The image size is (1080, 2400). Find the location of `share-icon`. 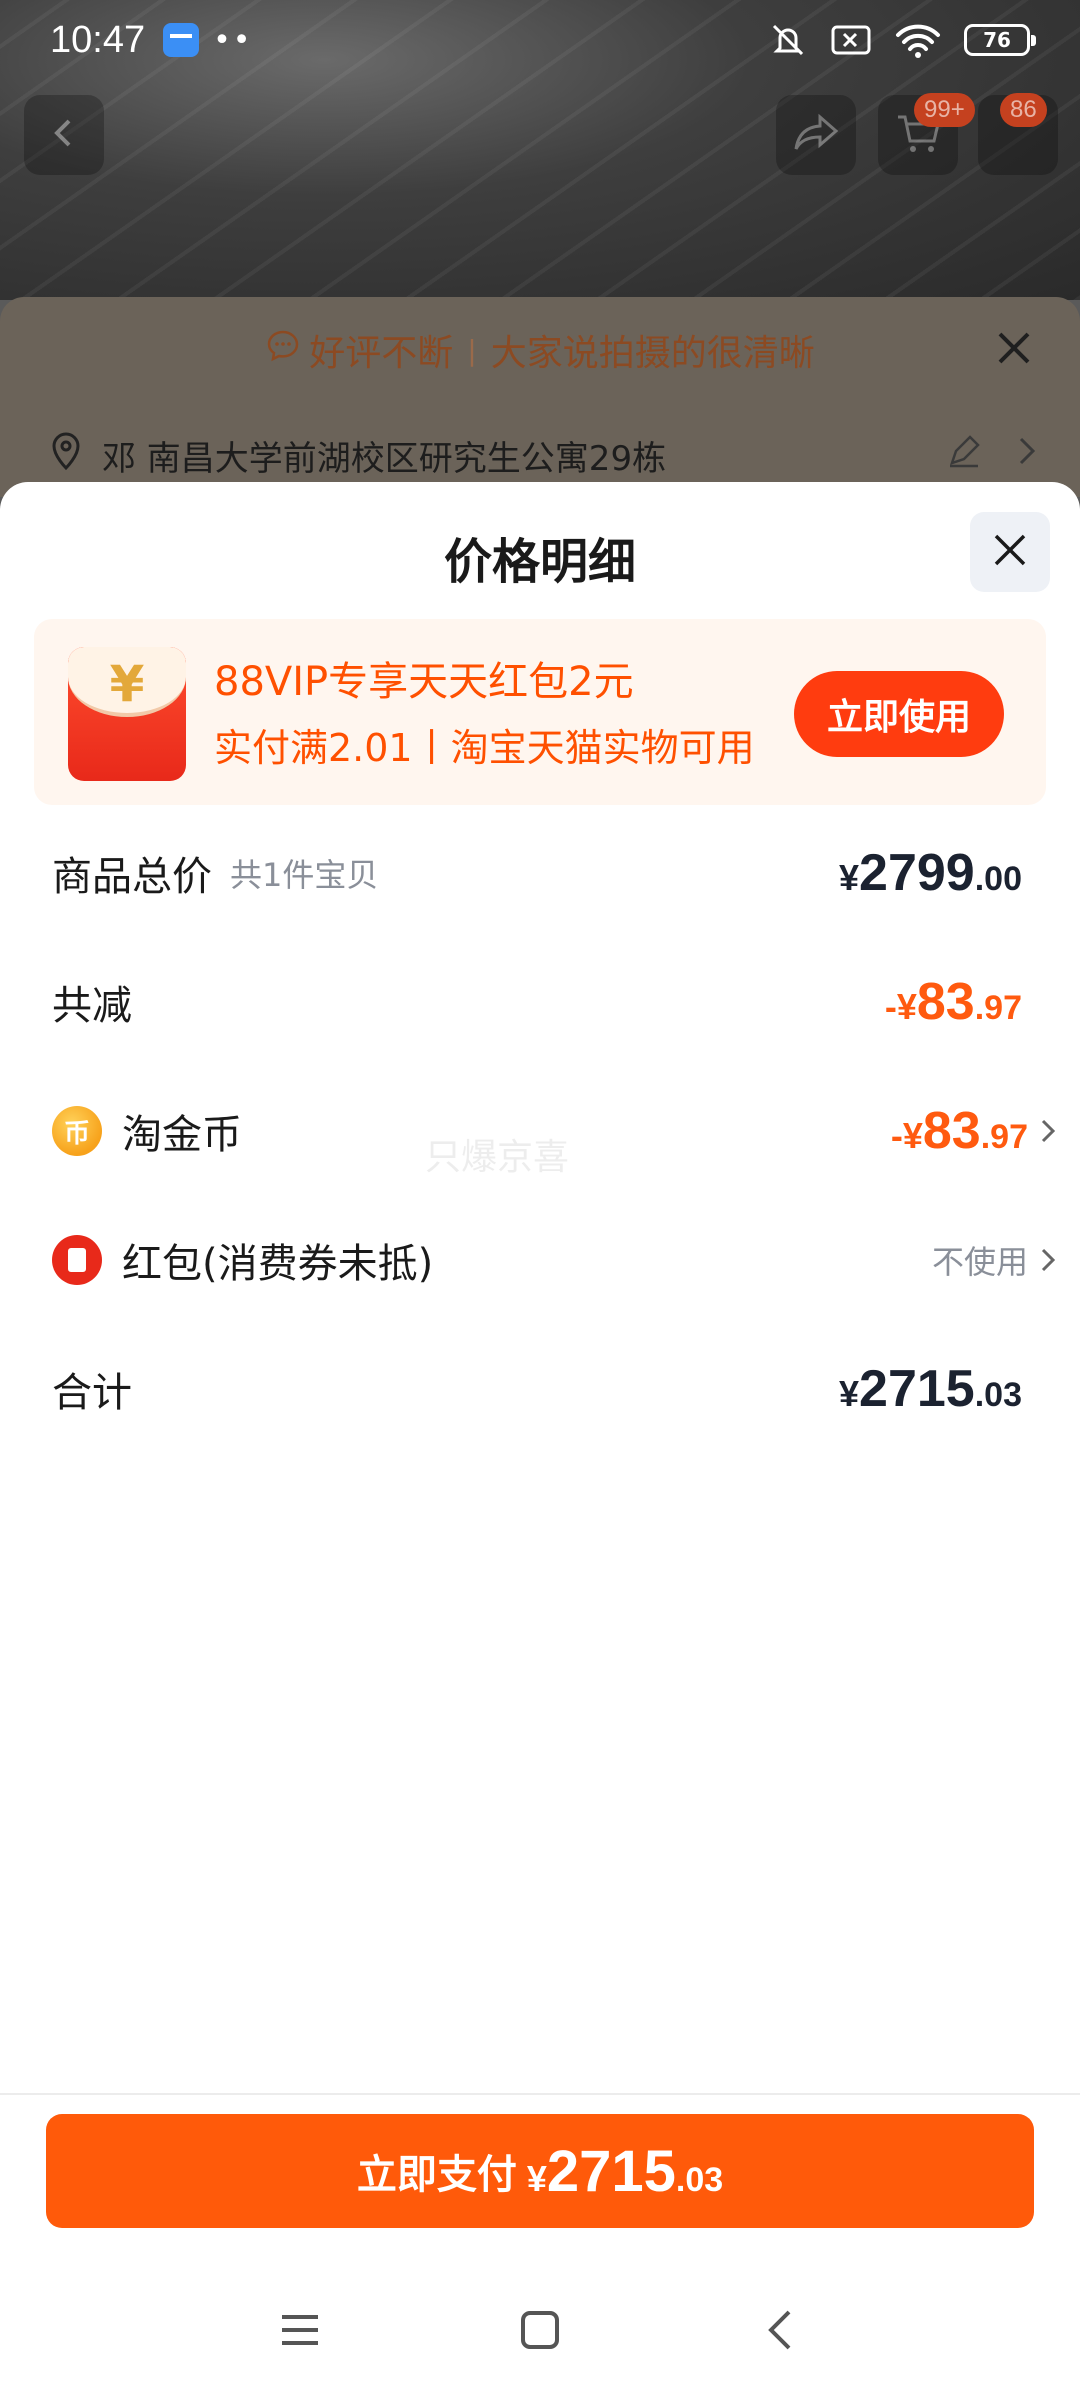

share-icon is located at coordinates (816, 135).